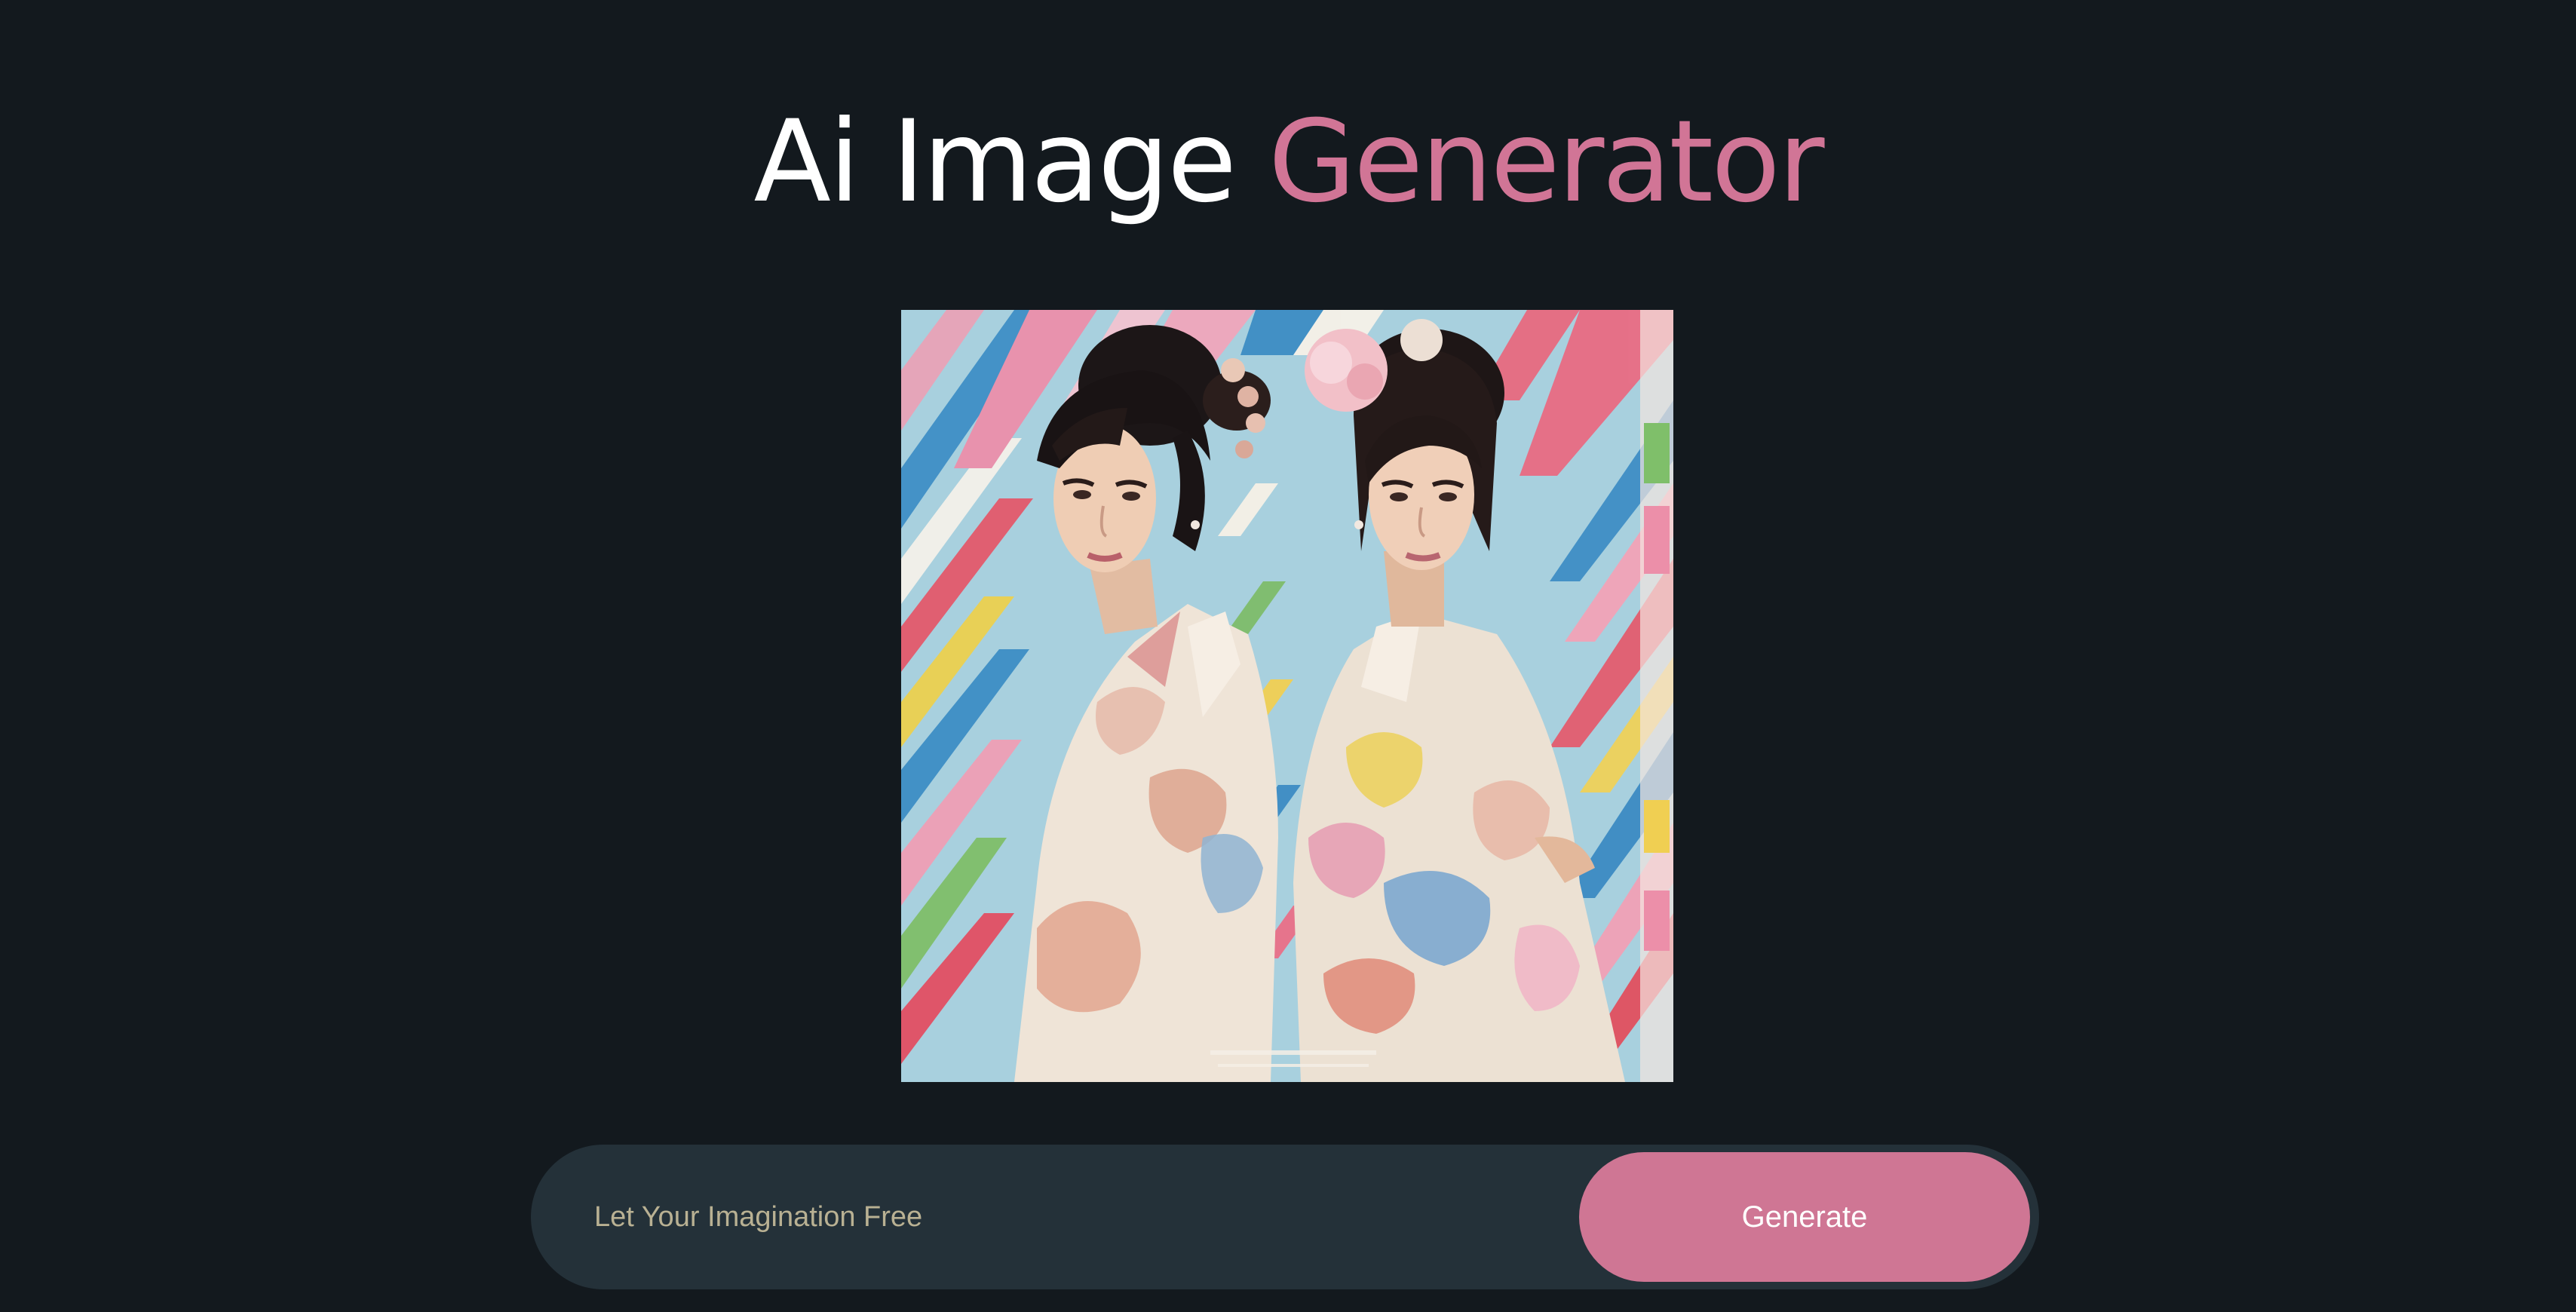  I want to click on page-title: Ai Image Generator, so click(1288, 162).